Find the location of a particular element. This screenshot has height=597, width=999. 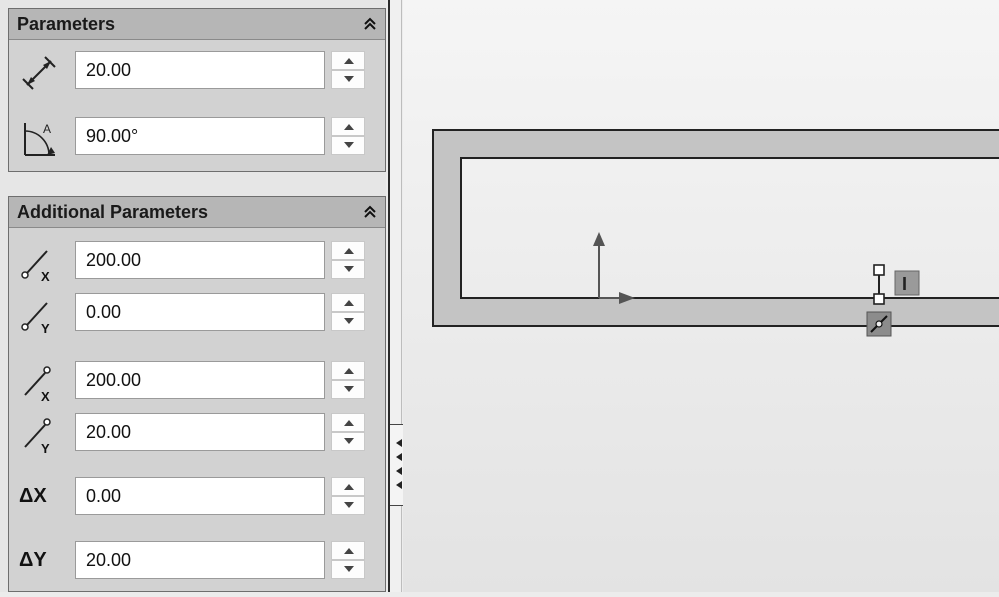

parameters-title: Parameters is located at coordinates (66, 24).